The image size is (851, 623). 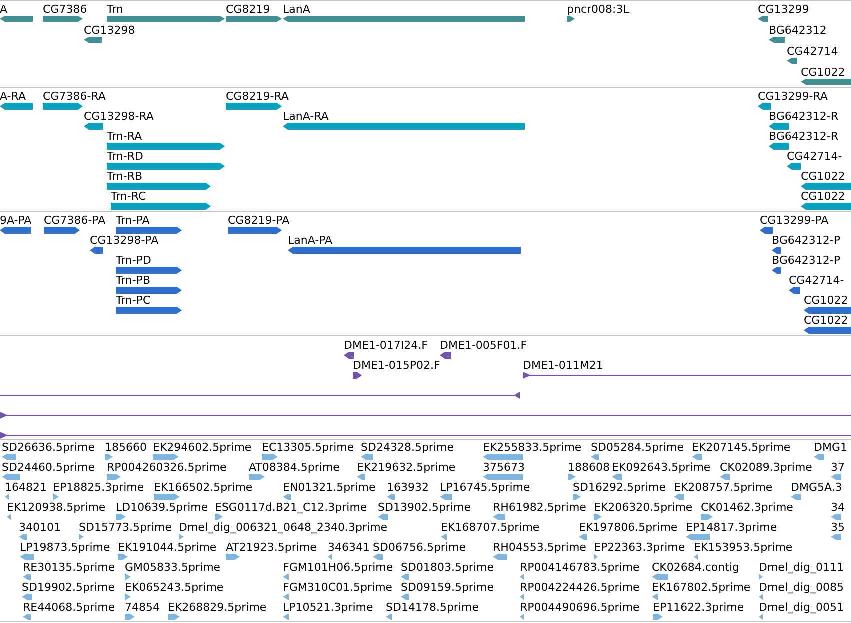 I want to click on feature-label: DMG5A.3, so click(x=816, y=487).